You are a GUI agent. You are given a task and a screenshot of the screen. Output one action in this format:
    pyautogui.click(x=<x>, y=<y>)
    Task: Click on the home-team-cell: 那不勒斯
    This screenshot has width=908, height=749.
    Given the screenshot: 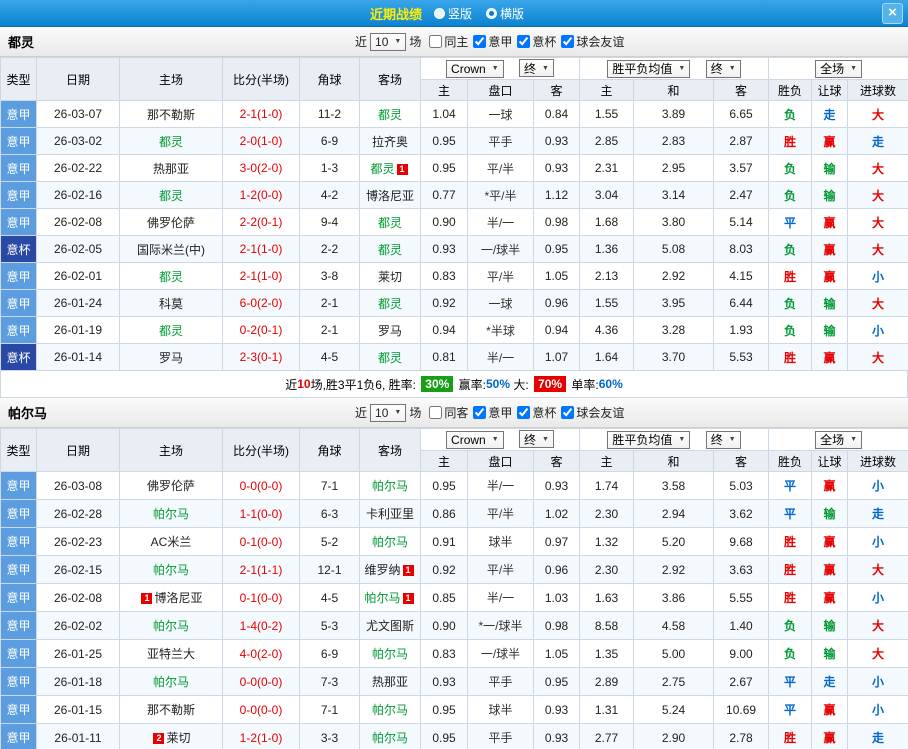 What is the action you would take?
    pyautogui.click(x=171, y=114)
    